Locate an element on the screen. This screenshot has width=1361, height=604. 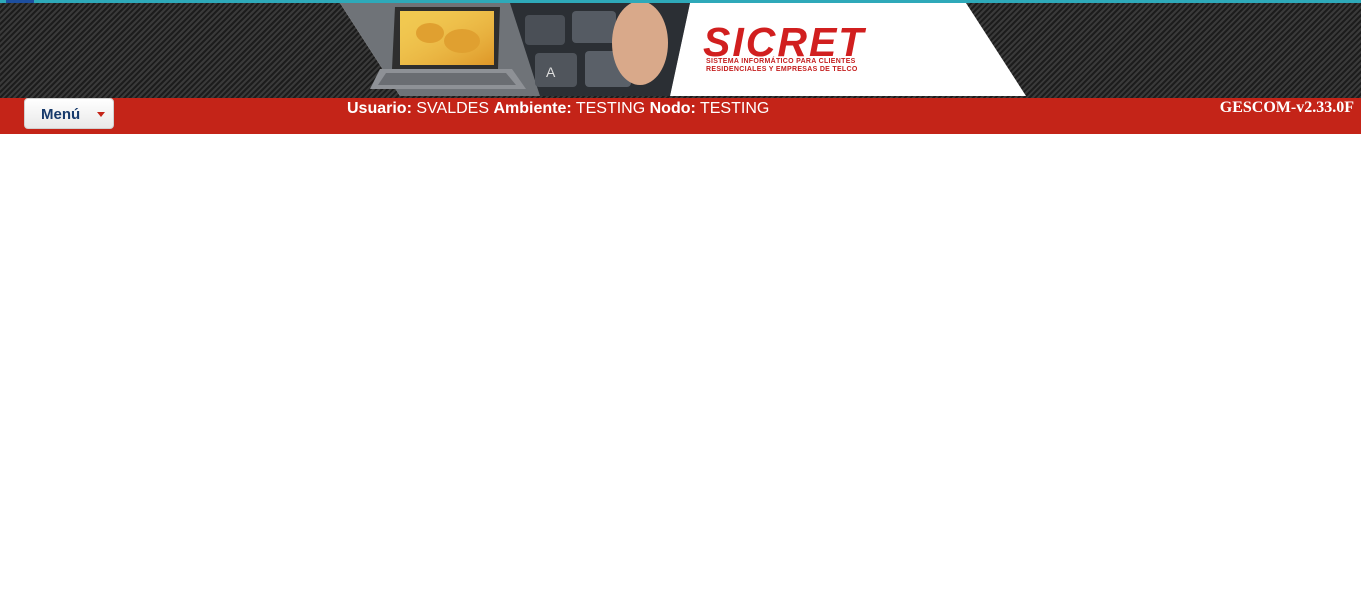
logo-subtitle-line2: RESIDENCIALES Y EMPRESAS DE TELCO is located at coordinates (782, 69).